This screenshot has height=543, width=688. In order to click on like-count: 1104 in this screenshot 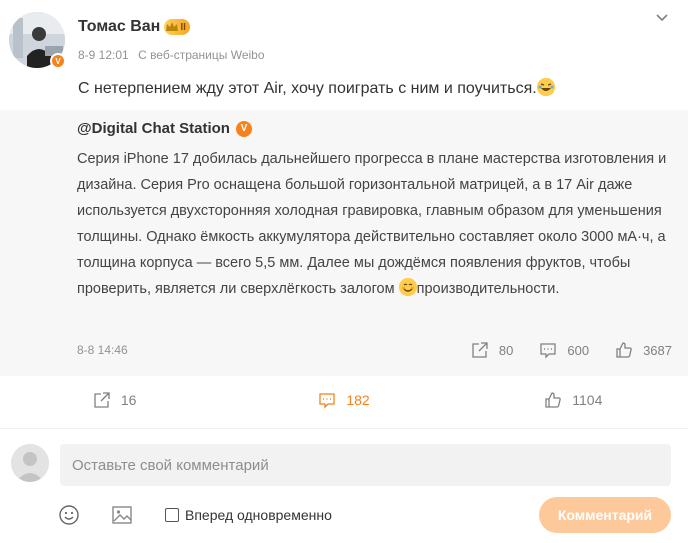, I will do `click(587, 400)`.